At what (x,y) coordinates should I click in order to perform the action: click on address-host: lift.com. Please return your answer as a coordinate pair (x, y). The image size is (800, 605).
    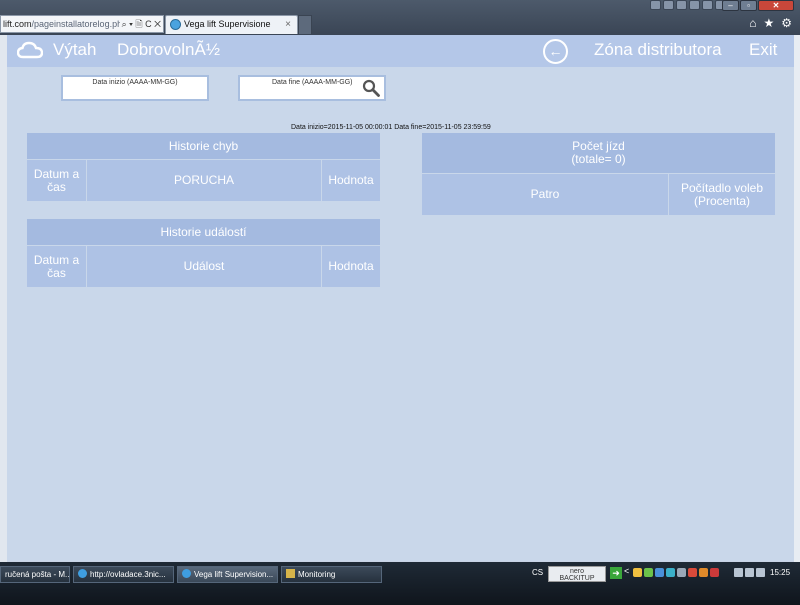
    Looking at the image, I should click on (17, 24).